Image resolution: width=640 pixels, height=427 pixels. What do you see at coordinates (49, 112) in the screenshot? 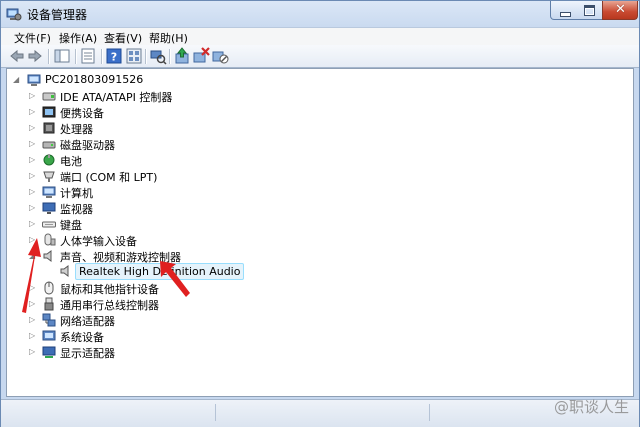
I see `portable-device-icon` at bounding box center [49, 112].